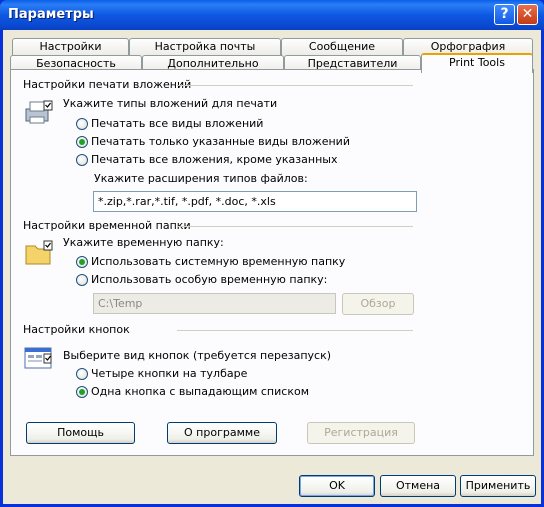 This screenshot has width=544, height=507. What do you see at coordinates (143, 242) in the screenshot?
I see `temp-prompt: Укажите временную папку:` at bounding box center [143, 242].